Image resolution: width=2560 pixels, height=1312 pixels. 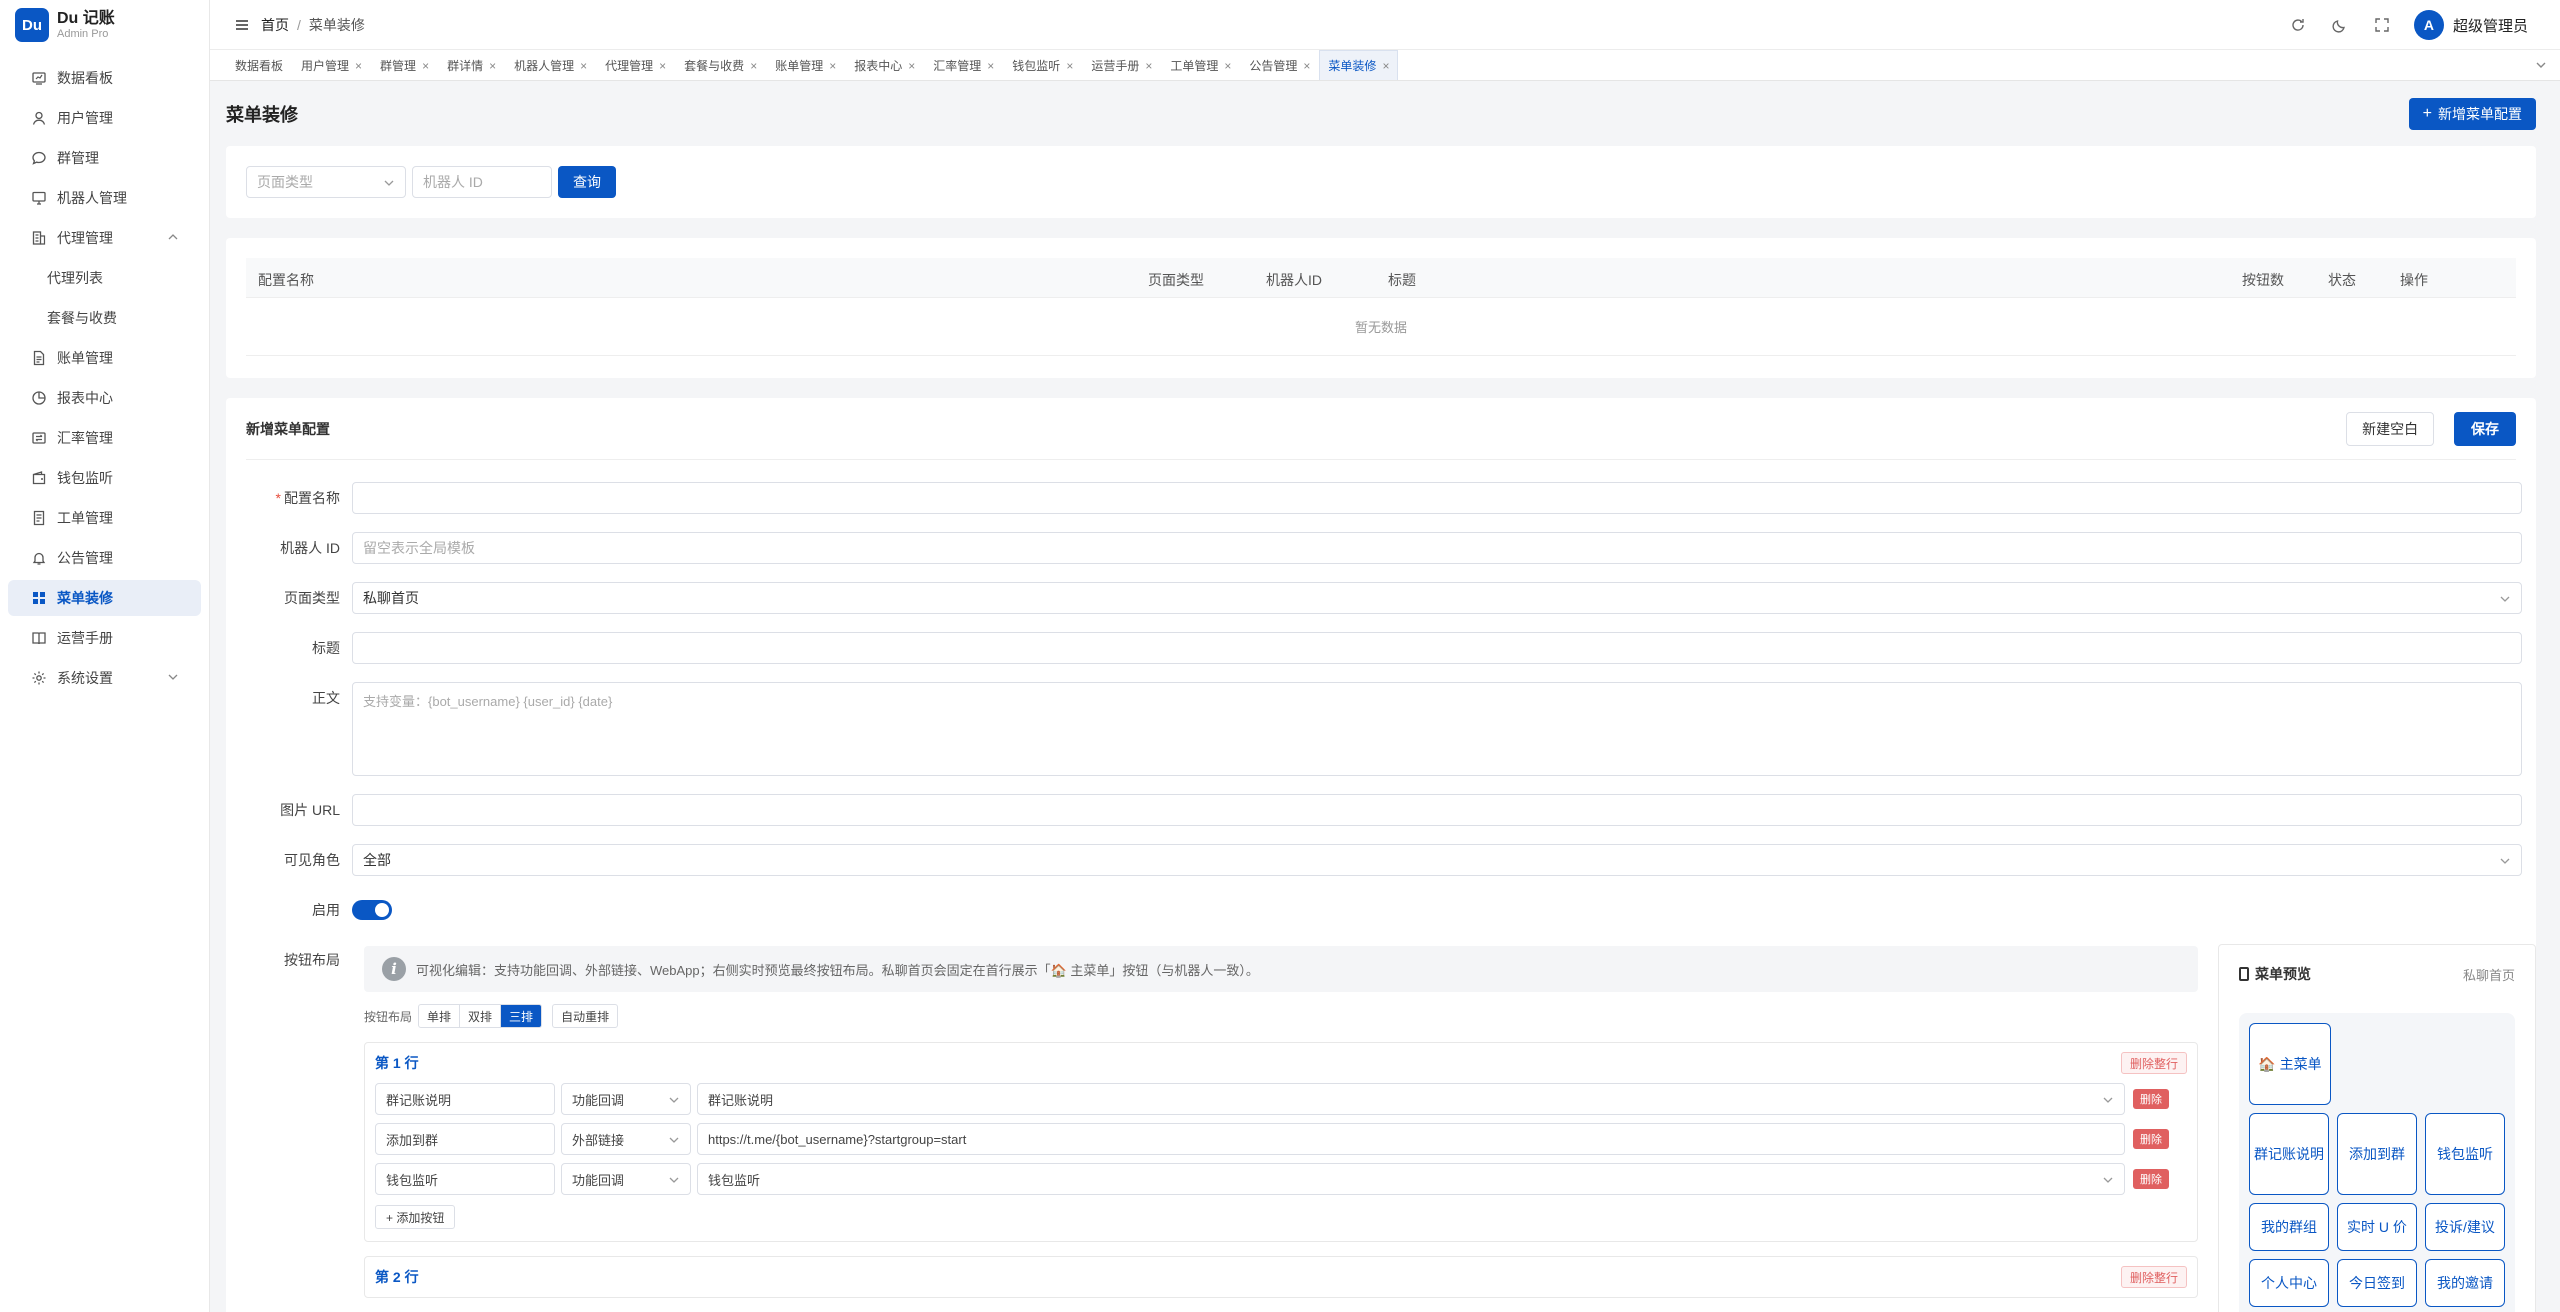 I want to click on bot-id-search-input: 机器人 ID, so click(x=482, y=182).